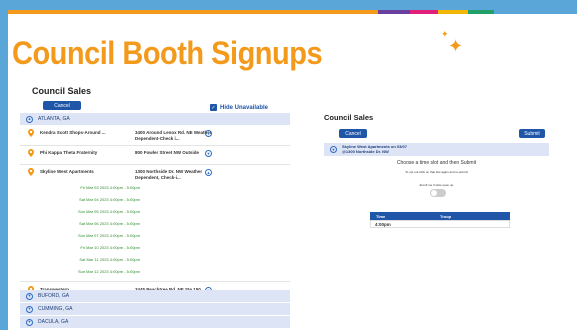 The width and height of the screenshot is (577, 330). What do you see at coordinates (436, 185) in the screenshot?
I see `toggle-label: Enroll me if slots open up` at bounding box center [436, 185].